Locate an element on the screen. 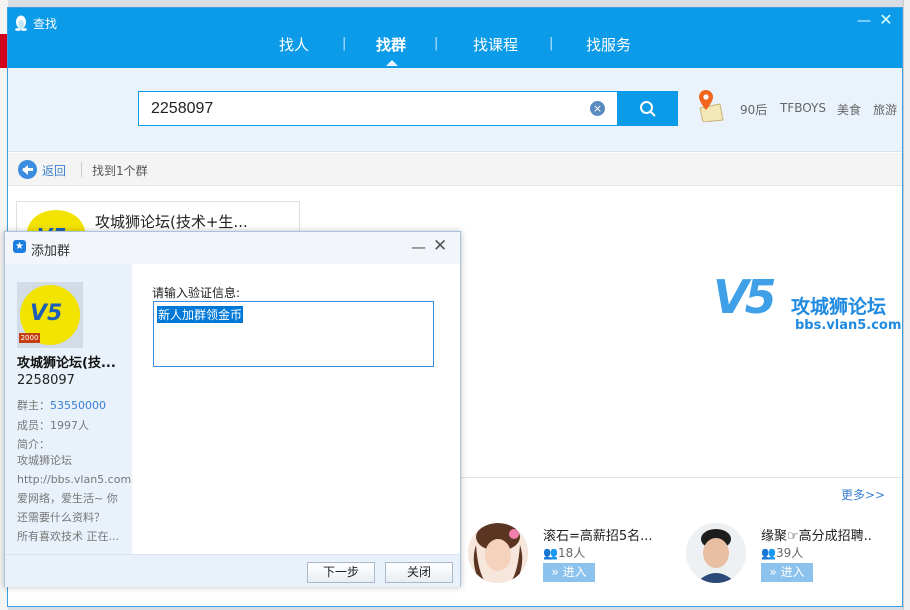  window-title: 查找 is located at coordinates (45, 24).